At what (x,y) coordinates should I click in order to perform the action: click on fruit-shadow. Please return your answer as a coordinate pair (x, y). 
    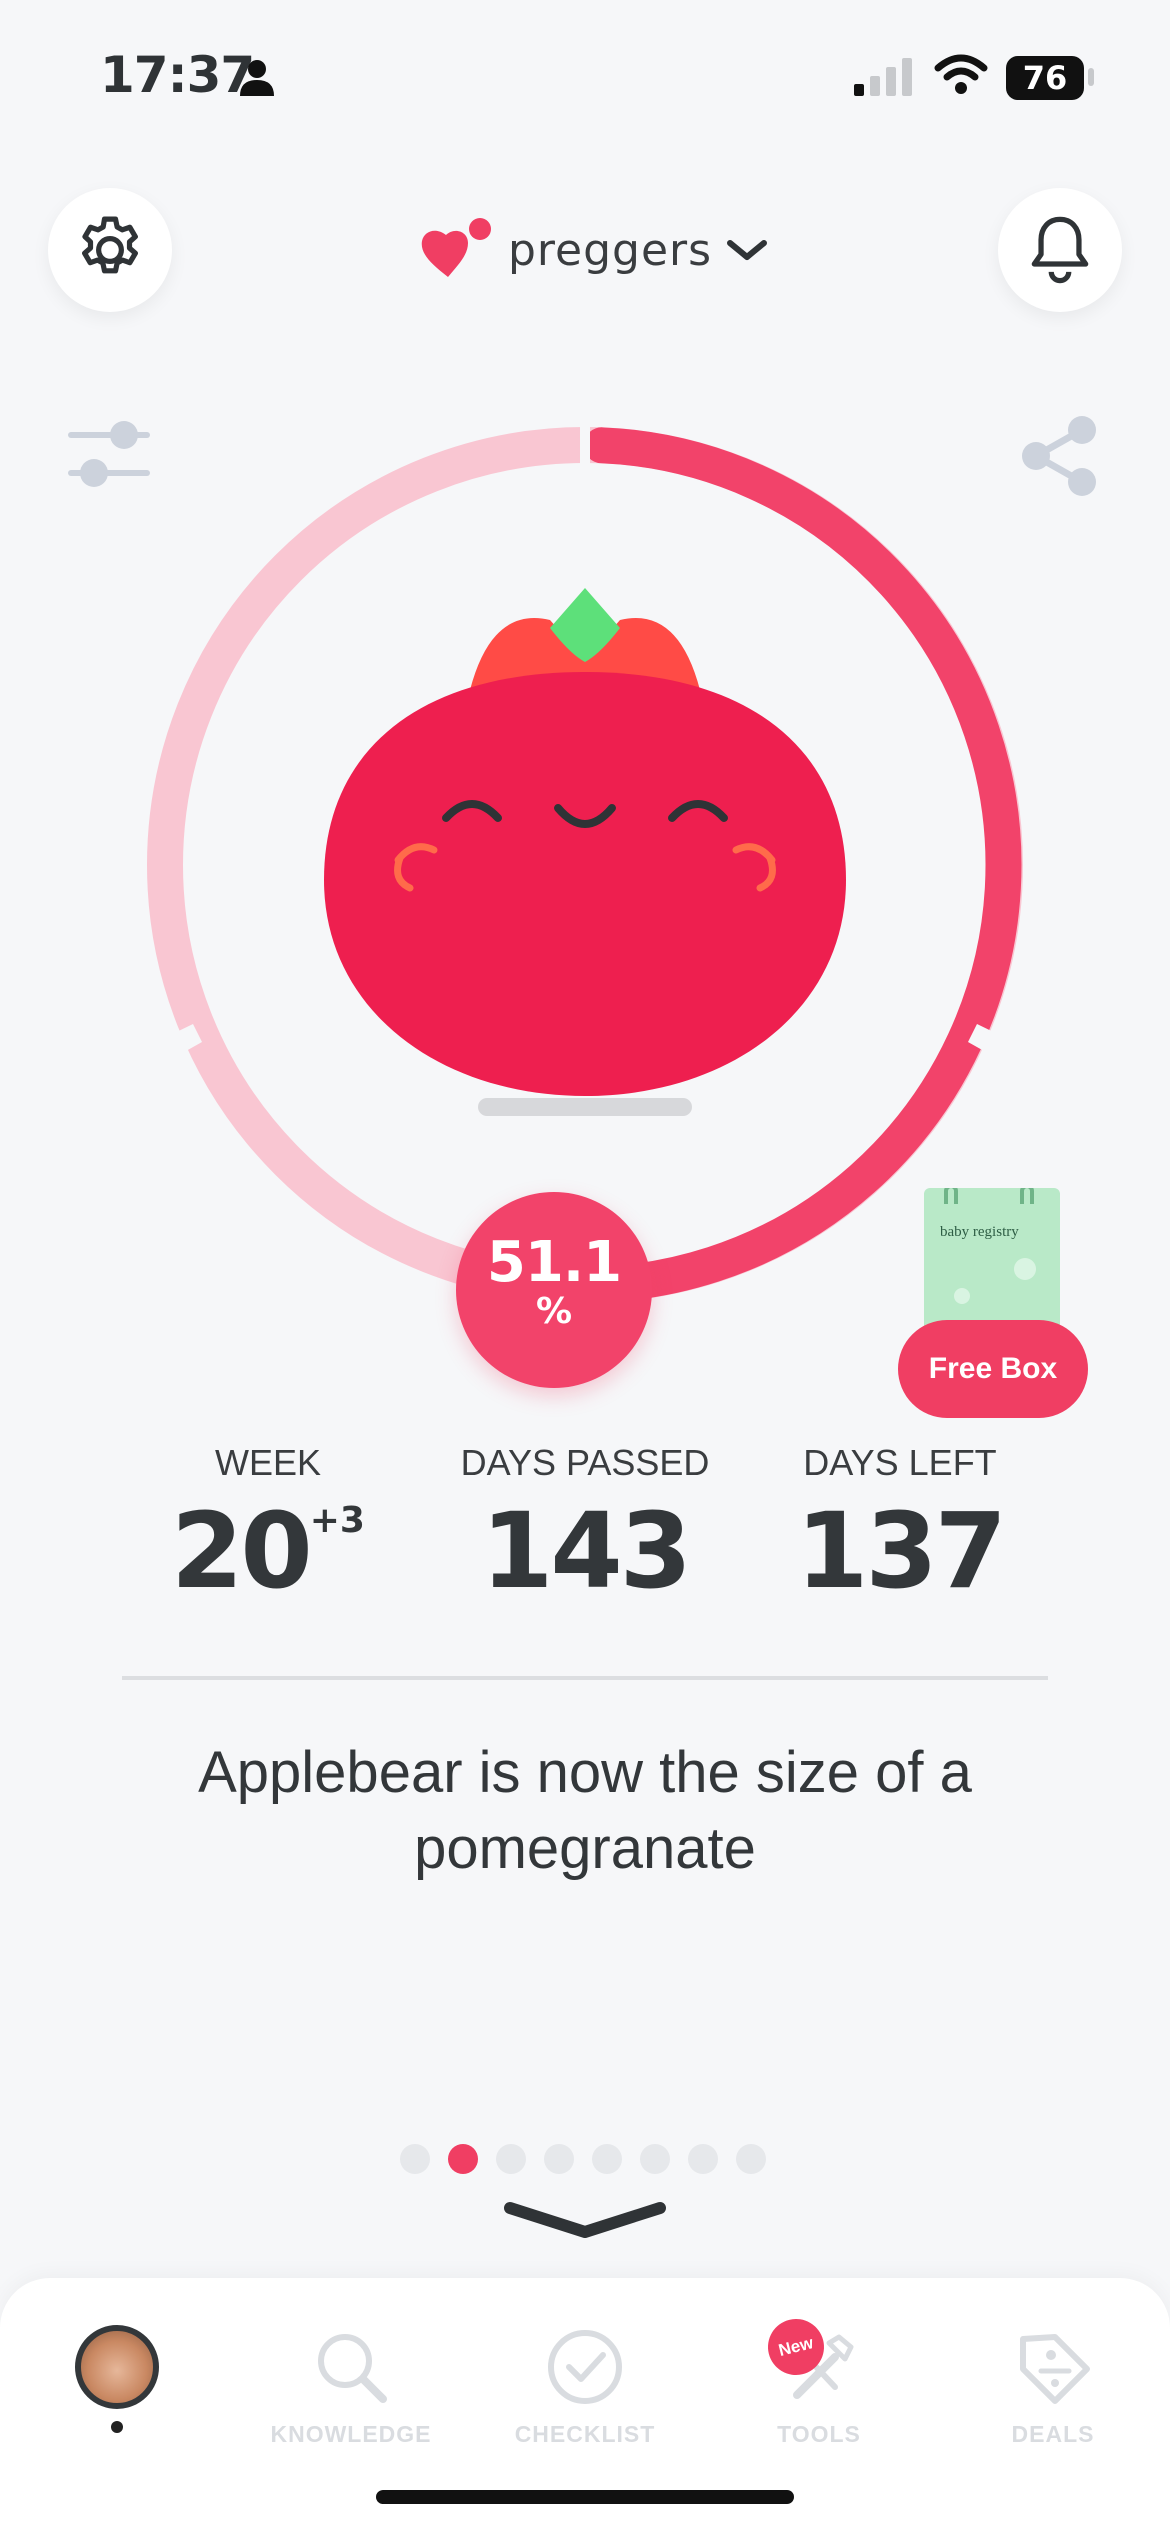
    Looking at the image, I should click on (585, 1107).